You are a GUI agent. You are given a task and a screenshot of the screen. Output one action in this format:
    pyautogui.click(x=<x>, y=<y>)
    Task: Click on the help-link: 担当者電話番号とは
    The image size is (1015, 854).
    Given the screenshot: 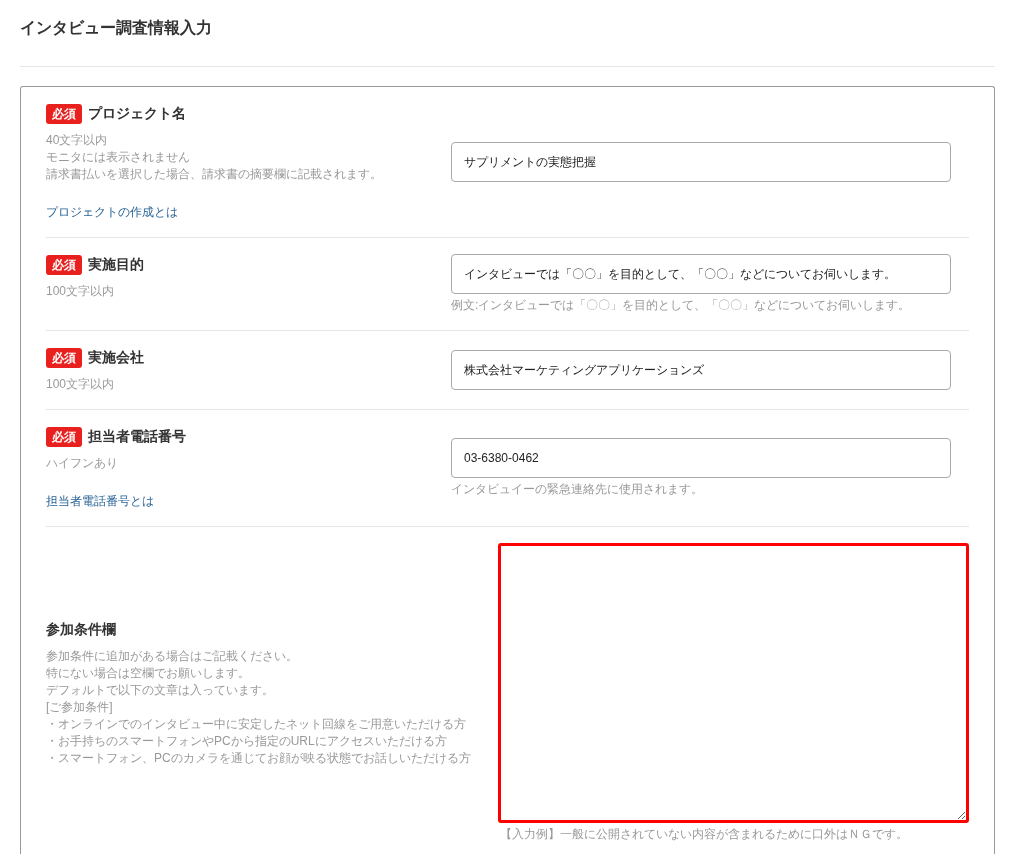 What is the action you would take?
    pyautogui.click(x=100, y=501)
    